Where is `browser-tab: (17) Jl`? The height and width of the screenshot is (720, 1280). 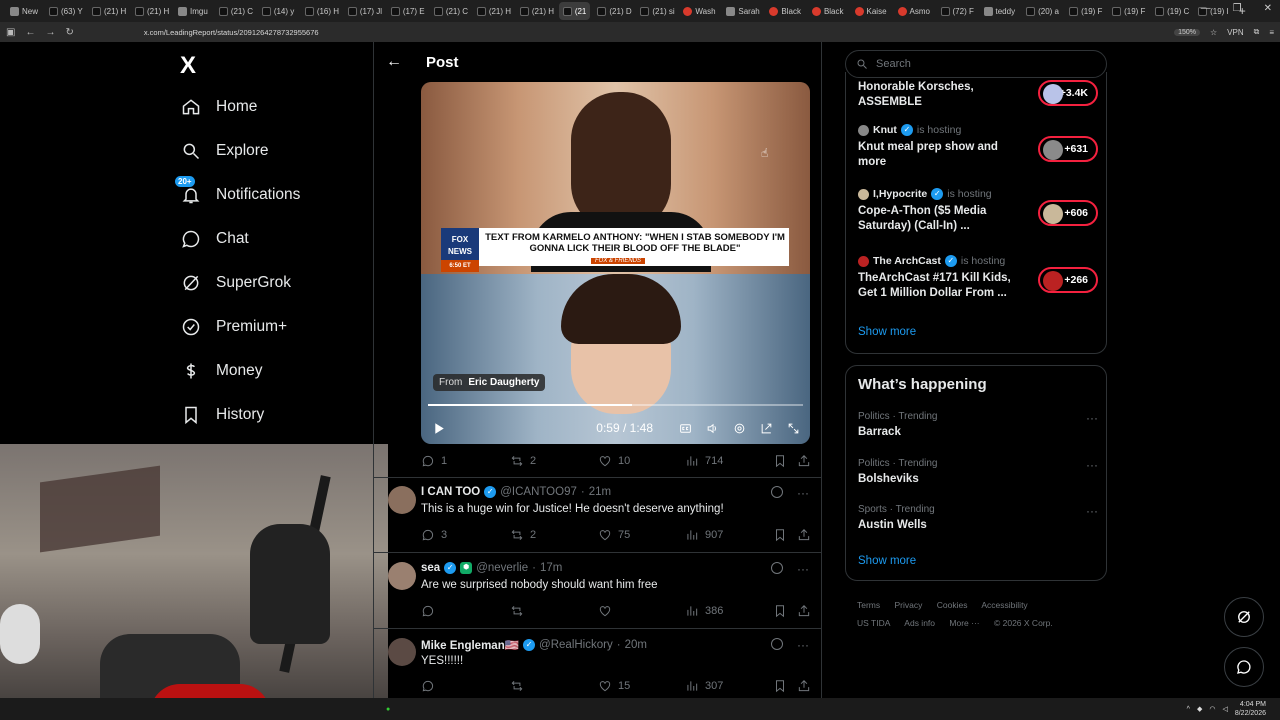 browser-tab: (17) Jl is located at coordinates (364, 11).